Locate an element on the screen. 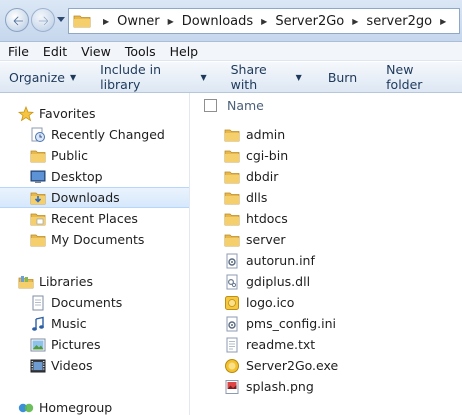  file-name: pms_config.ini is located at coordinates (291, 323).